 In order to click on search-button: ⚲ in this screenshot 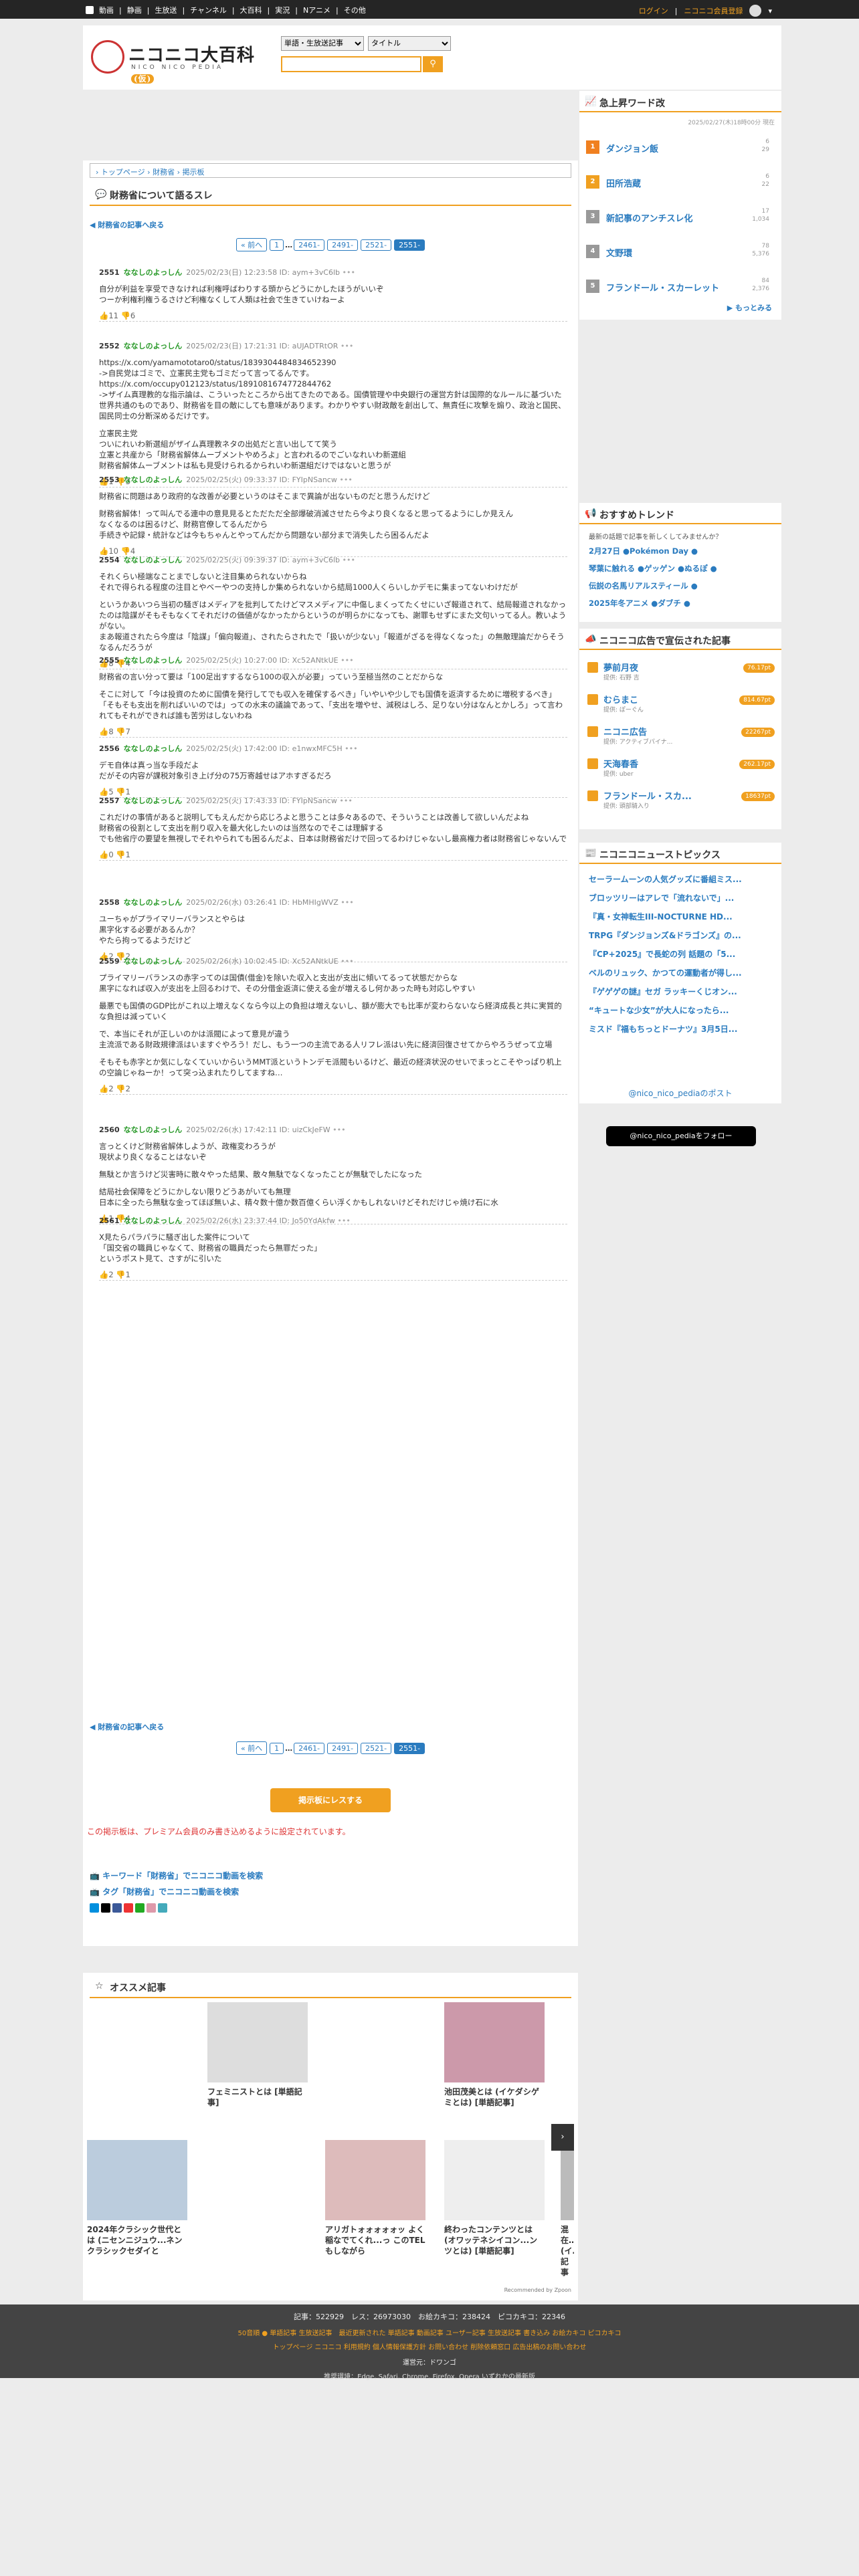, I will do `click(433, 64)`.